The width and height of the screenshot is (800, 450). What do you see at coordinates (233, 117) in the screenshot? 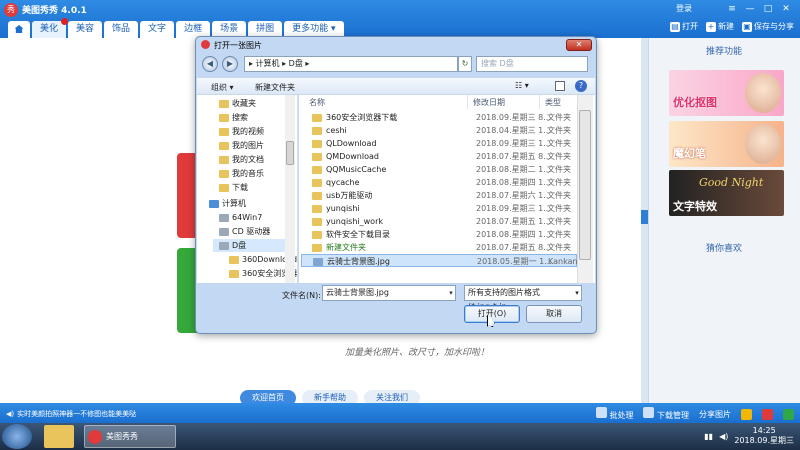
I see `nav-item: 搜索` at bounding box center [233, 117].